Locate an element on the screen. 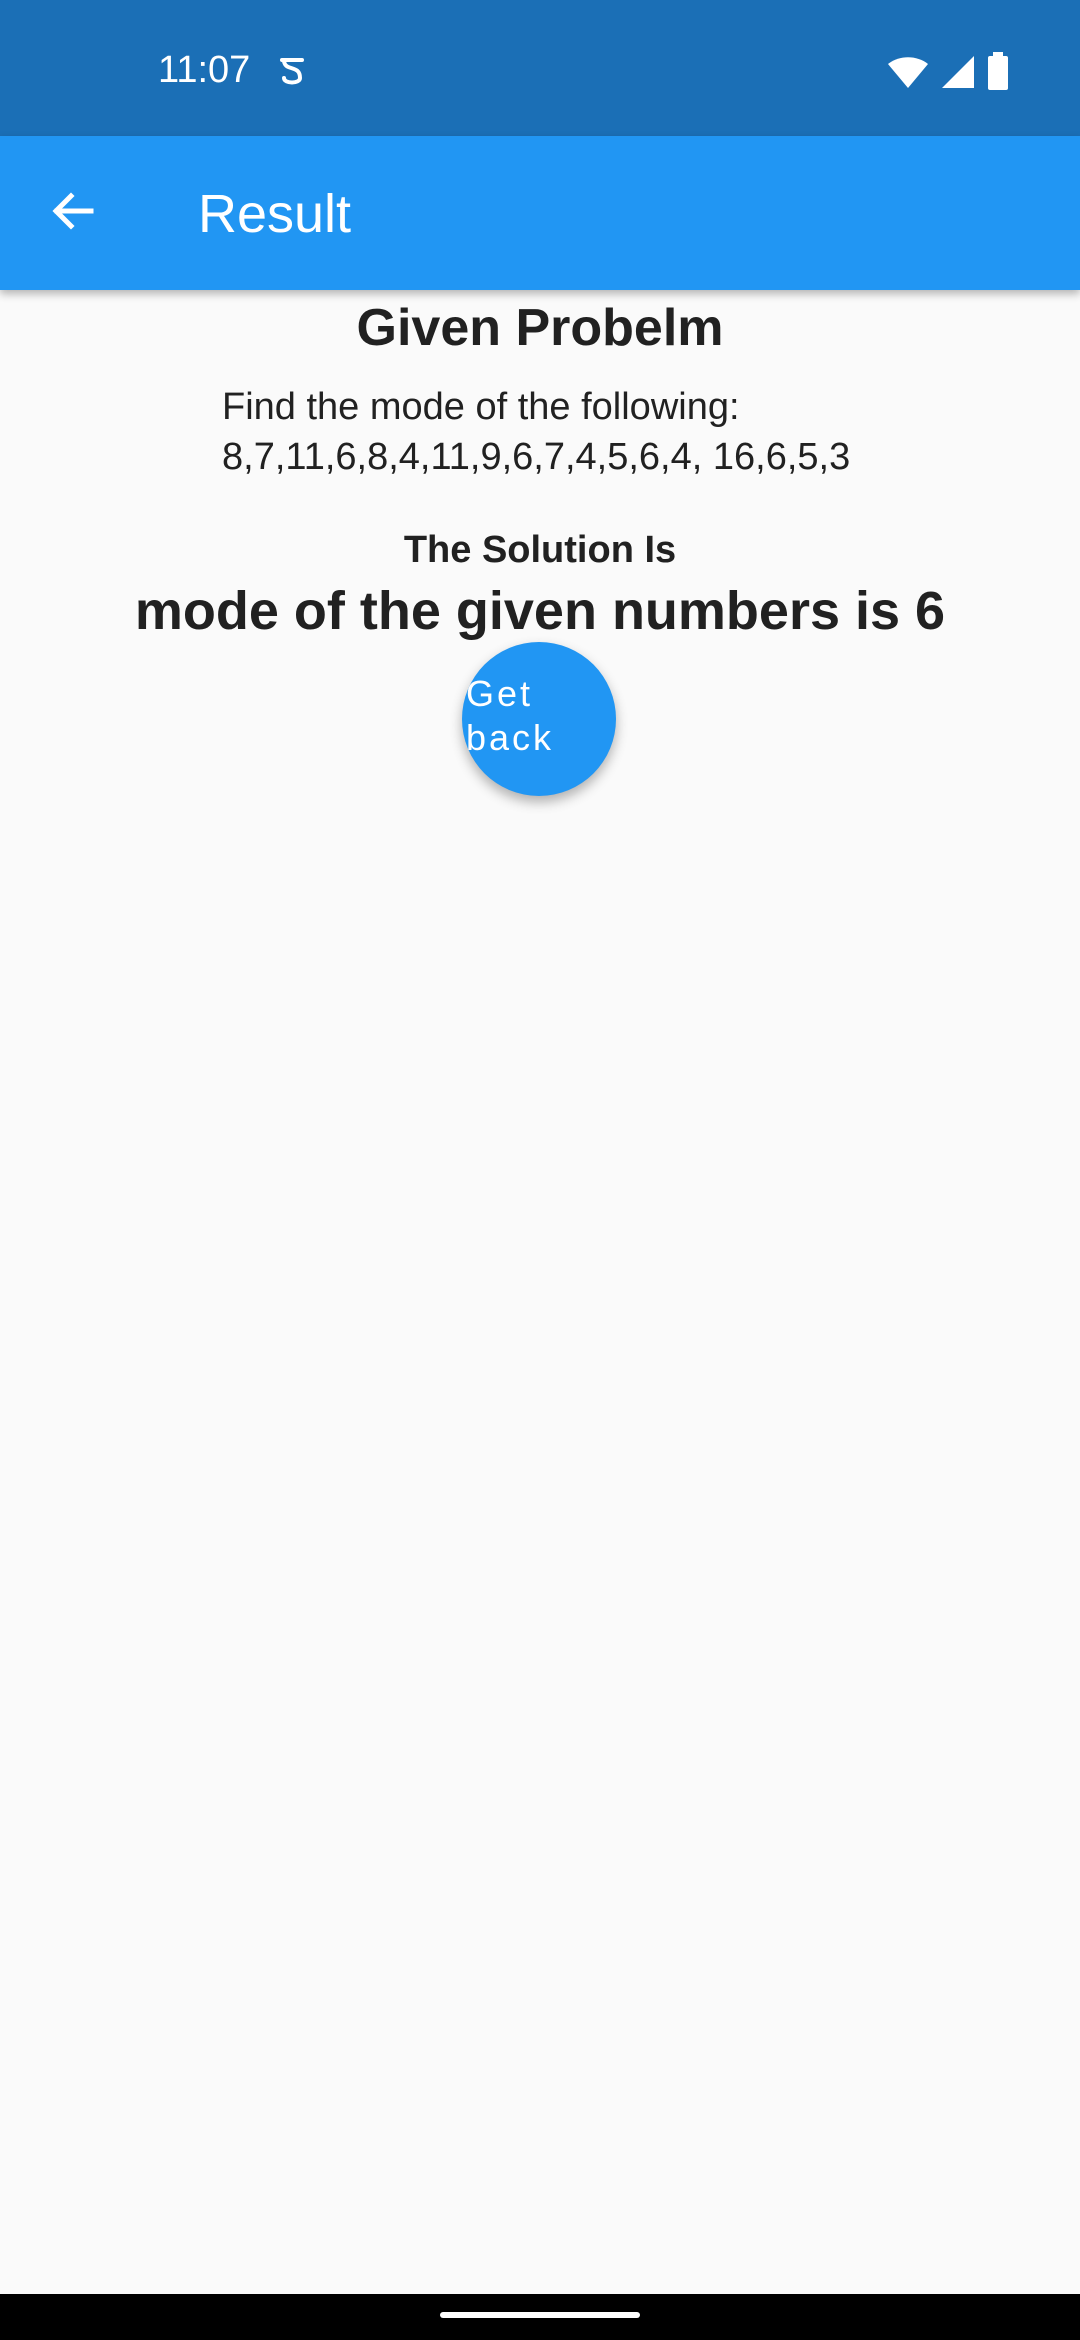  app-bar: Result is located at coordinates (540, 213).